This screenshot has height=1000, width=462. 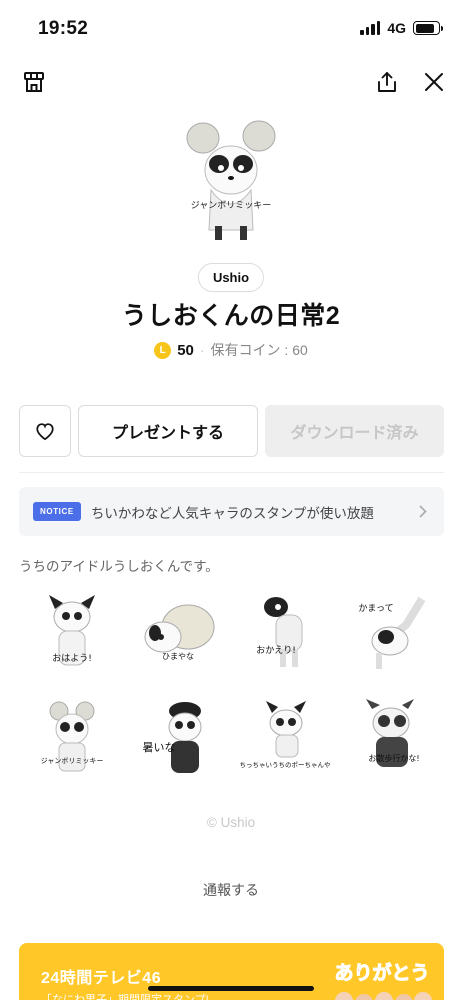 I want to click on signal-icon, so click(x=370, y=28).